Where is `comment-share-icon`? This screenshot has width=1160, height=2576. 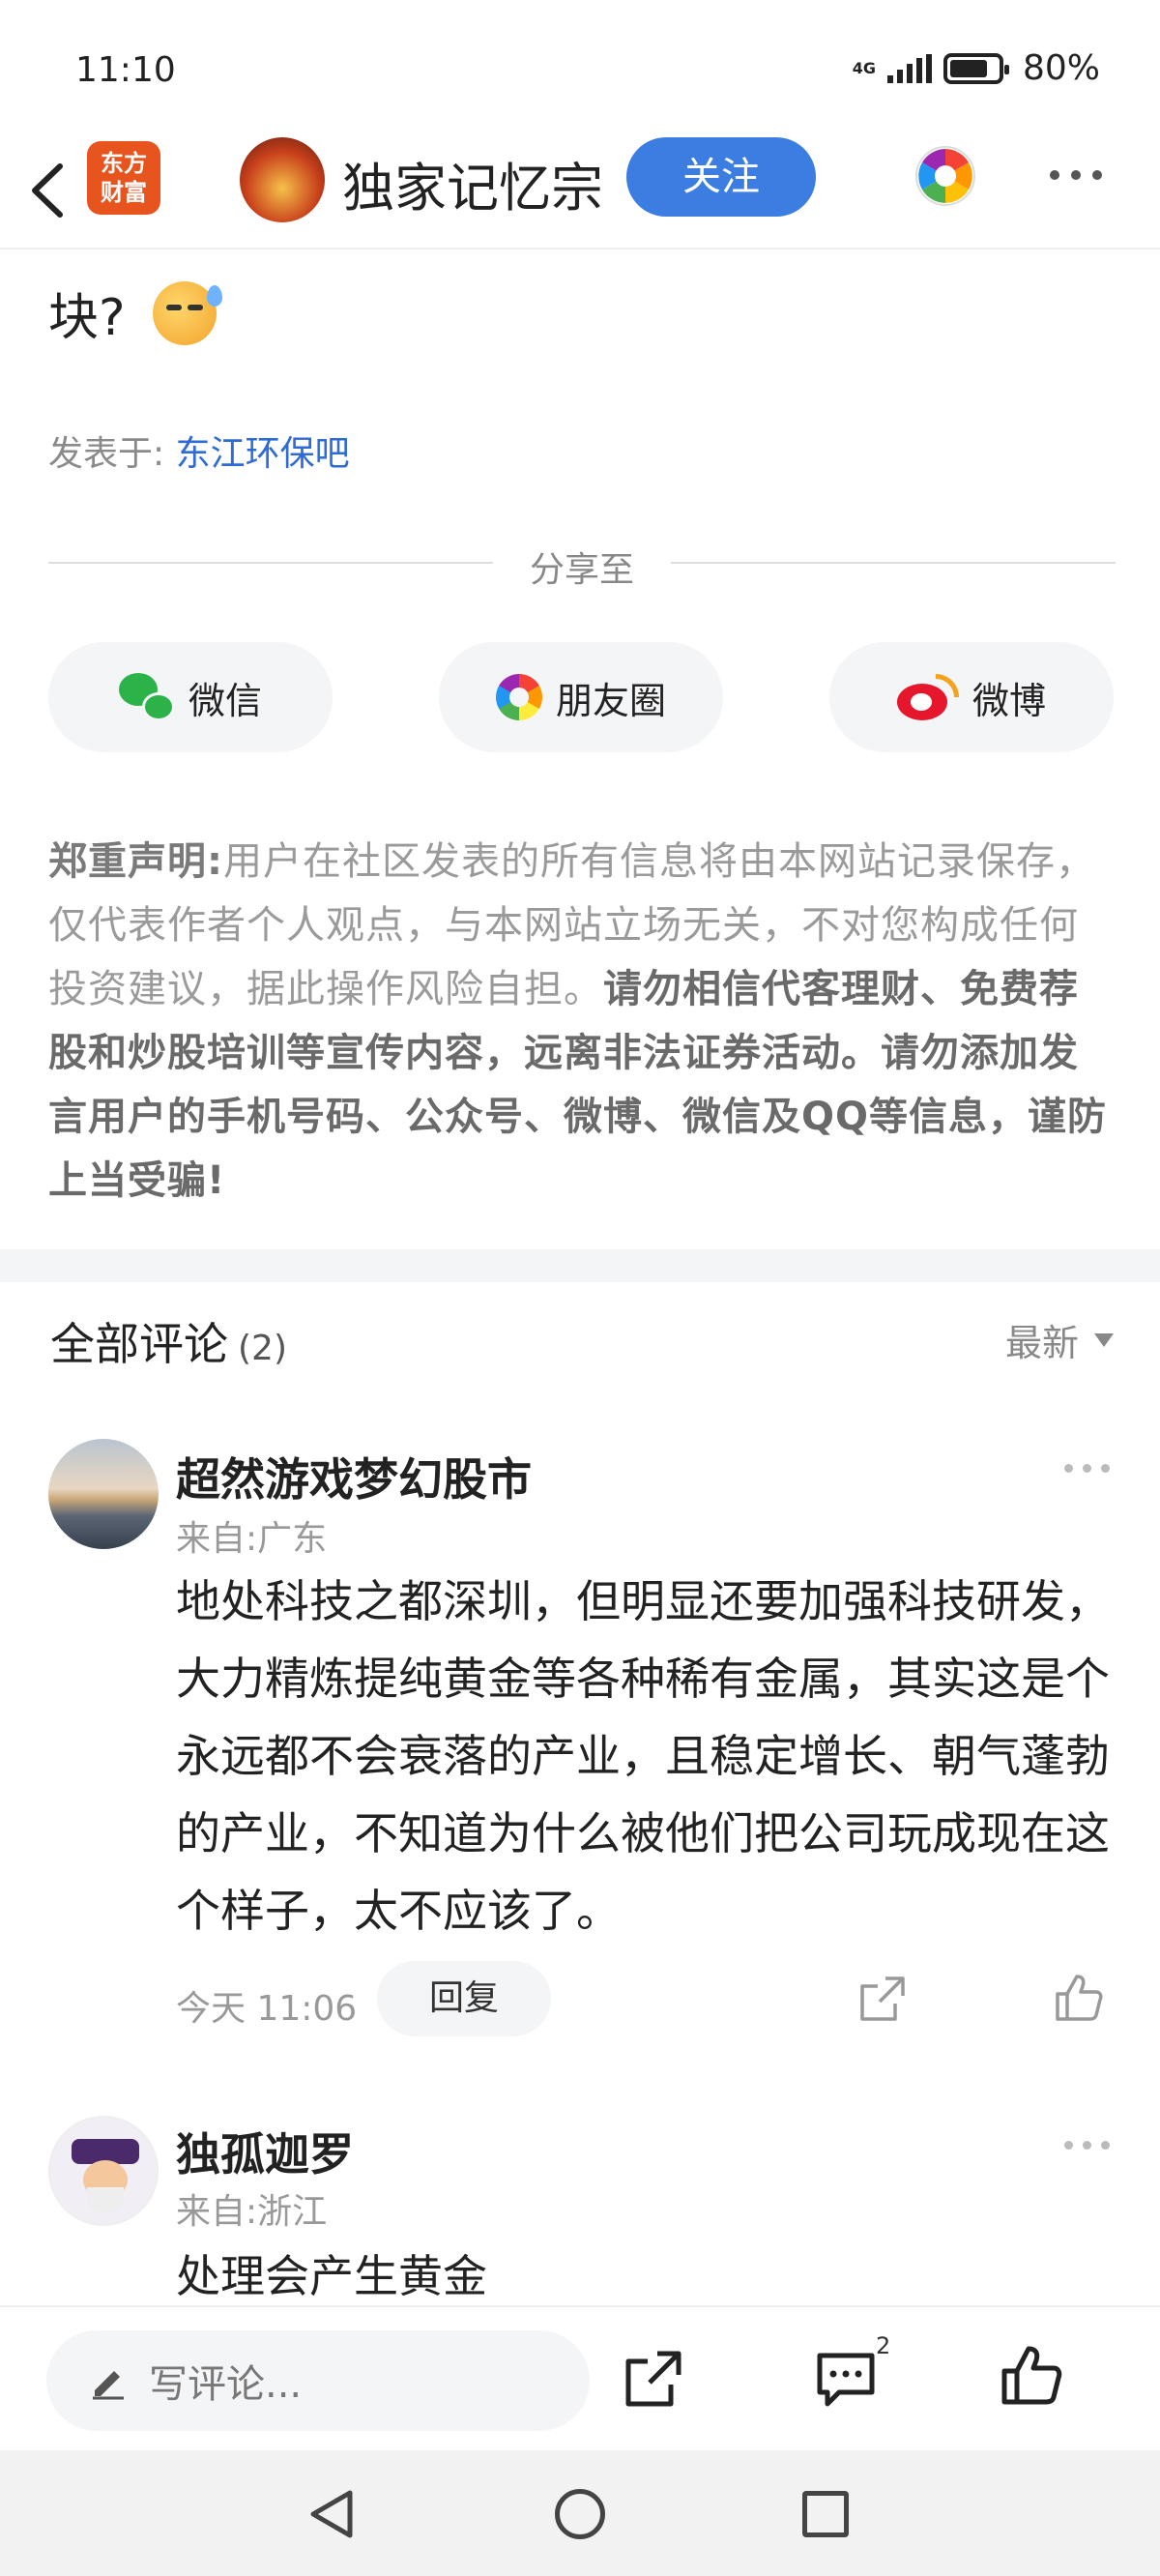 comment-share-icon is located at coordinates (883, 1999).